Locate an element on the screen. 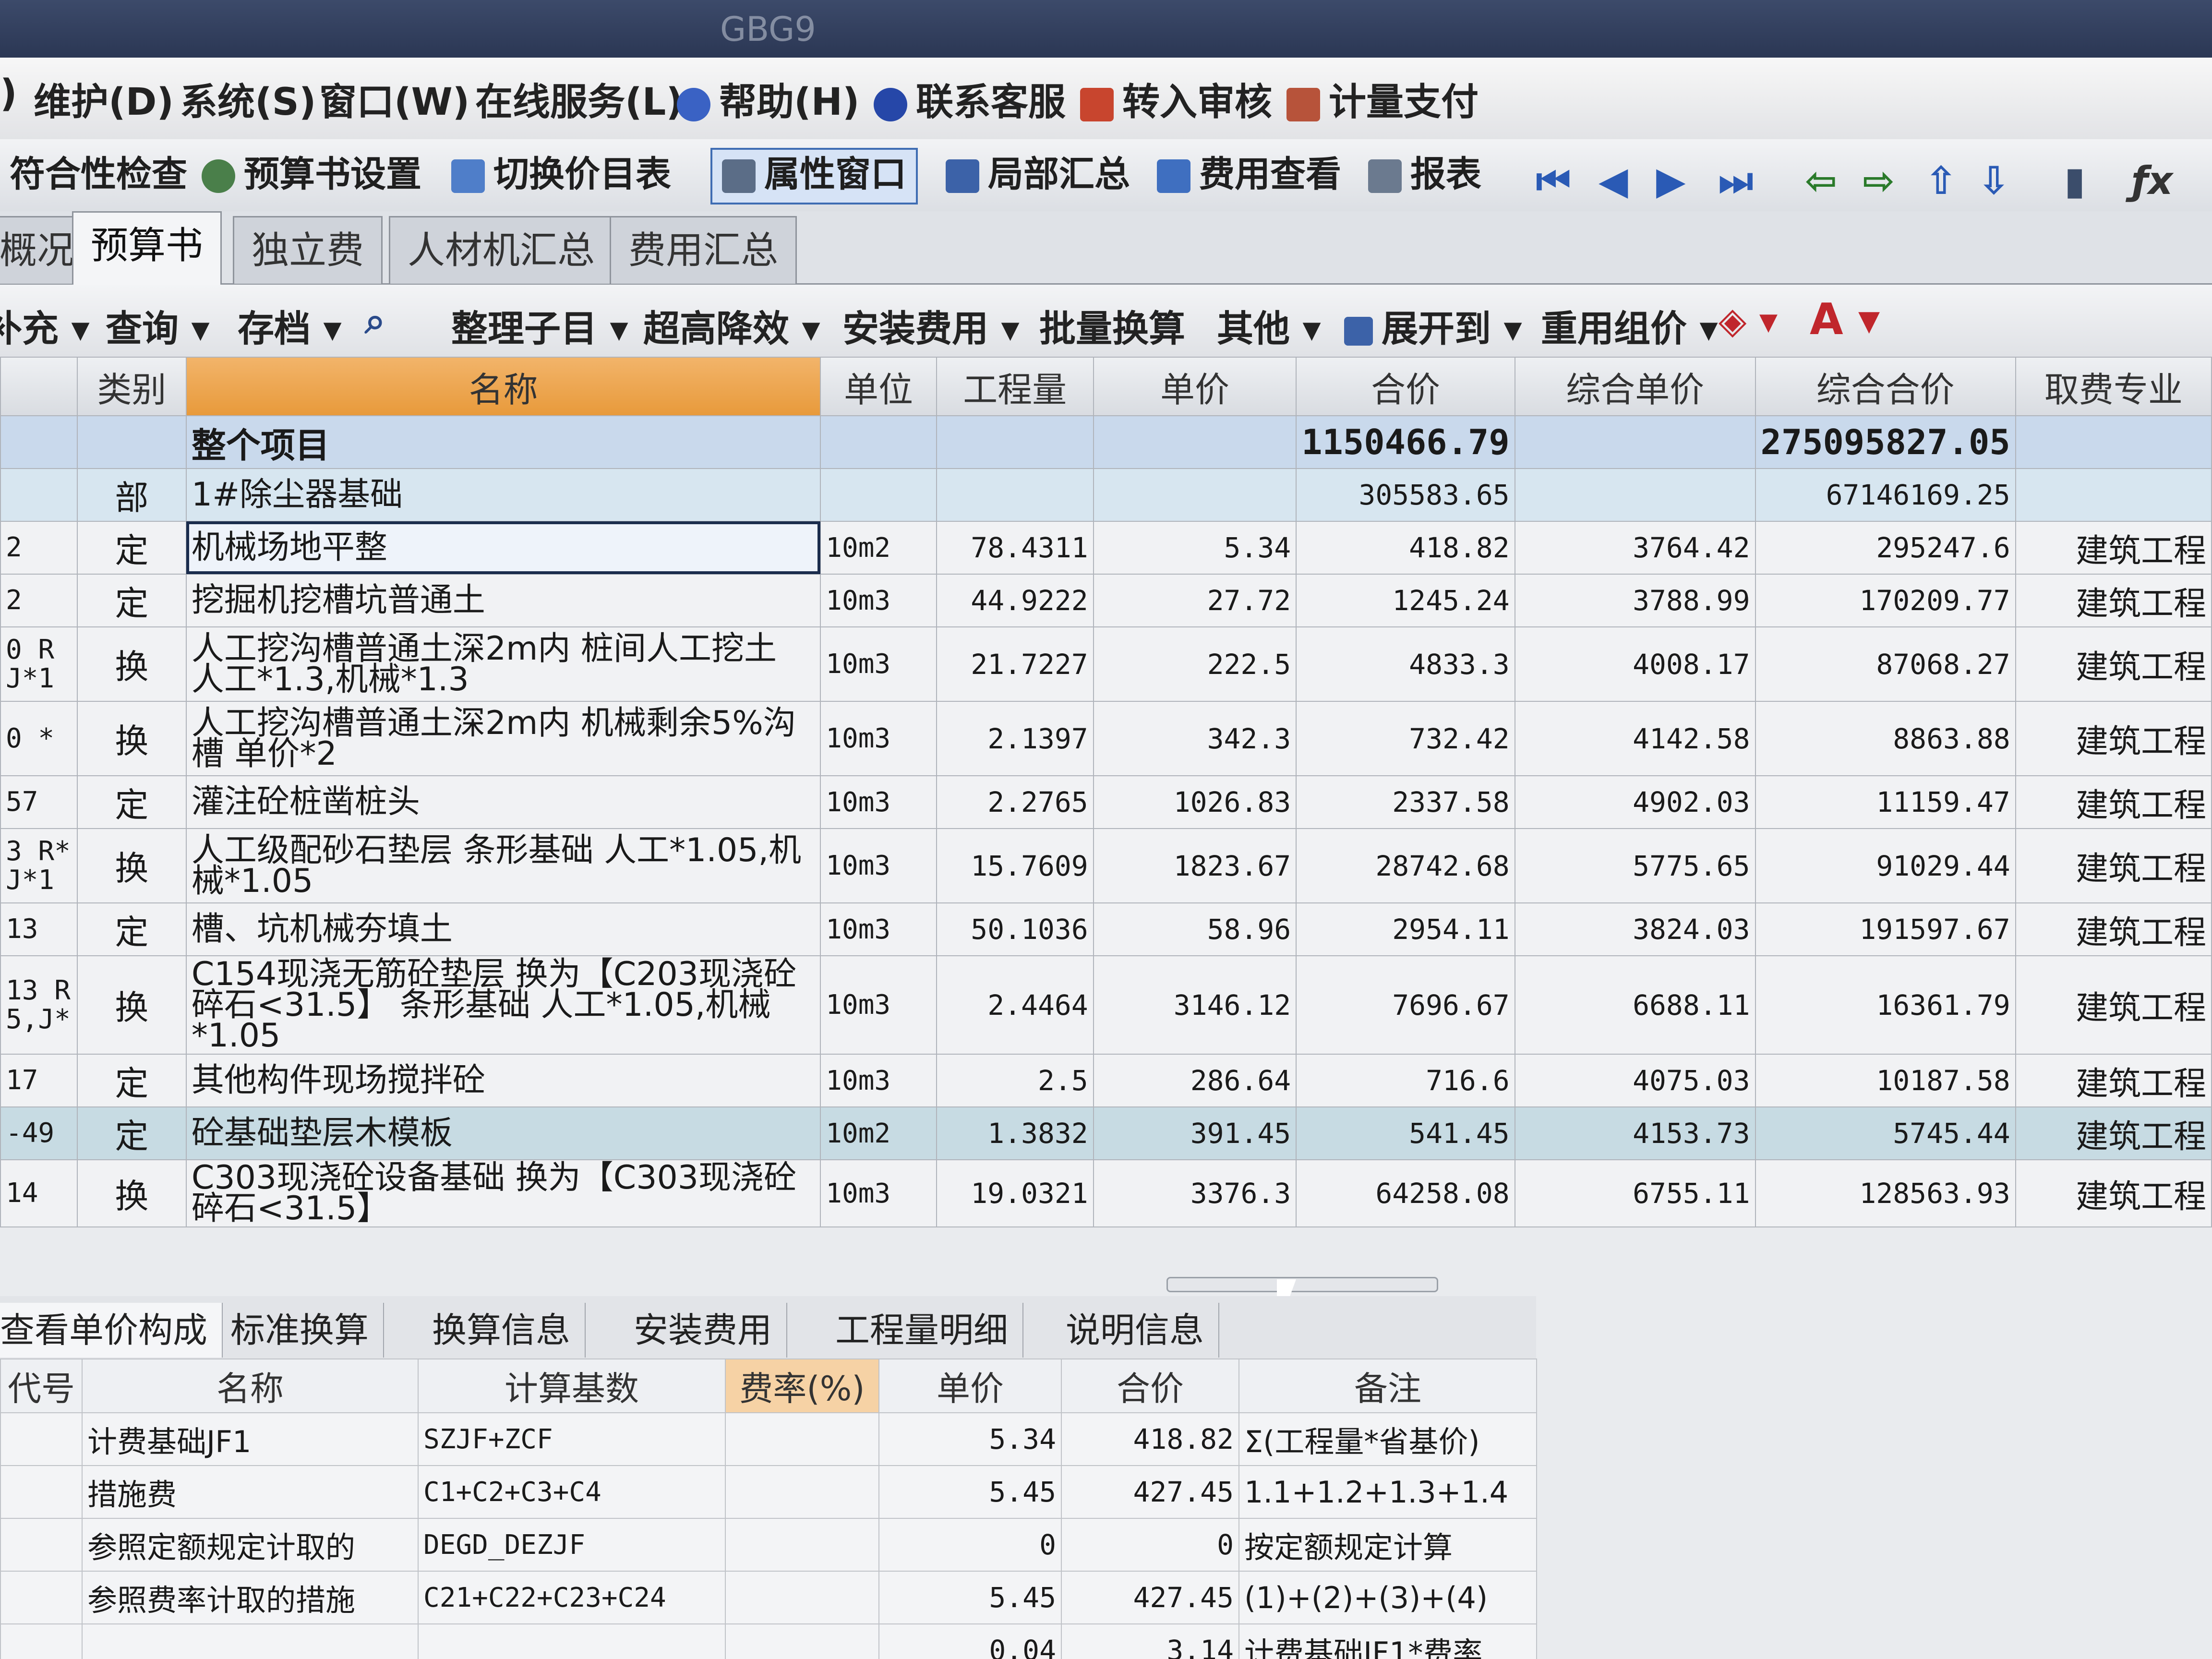 The height and width of the screenshot is (1659, 2212). detail-row: 措施费 C1+C2+C3+C4 5.45 427.45 1.1+1.2+1.3+1.4 is located at coordinates (768, 1492).